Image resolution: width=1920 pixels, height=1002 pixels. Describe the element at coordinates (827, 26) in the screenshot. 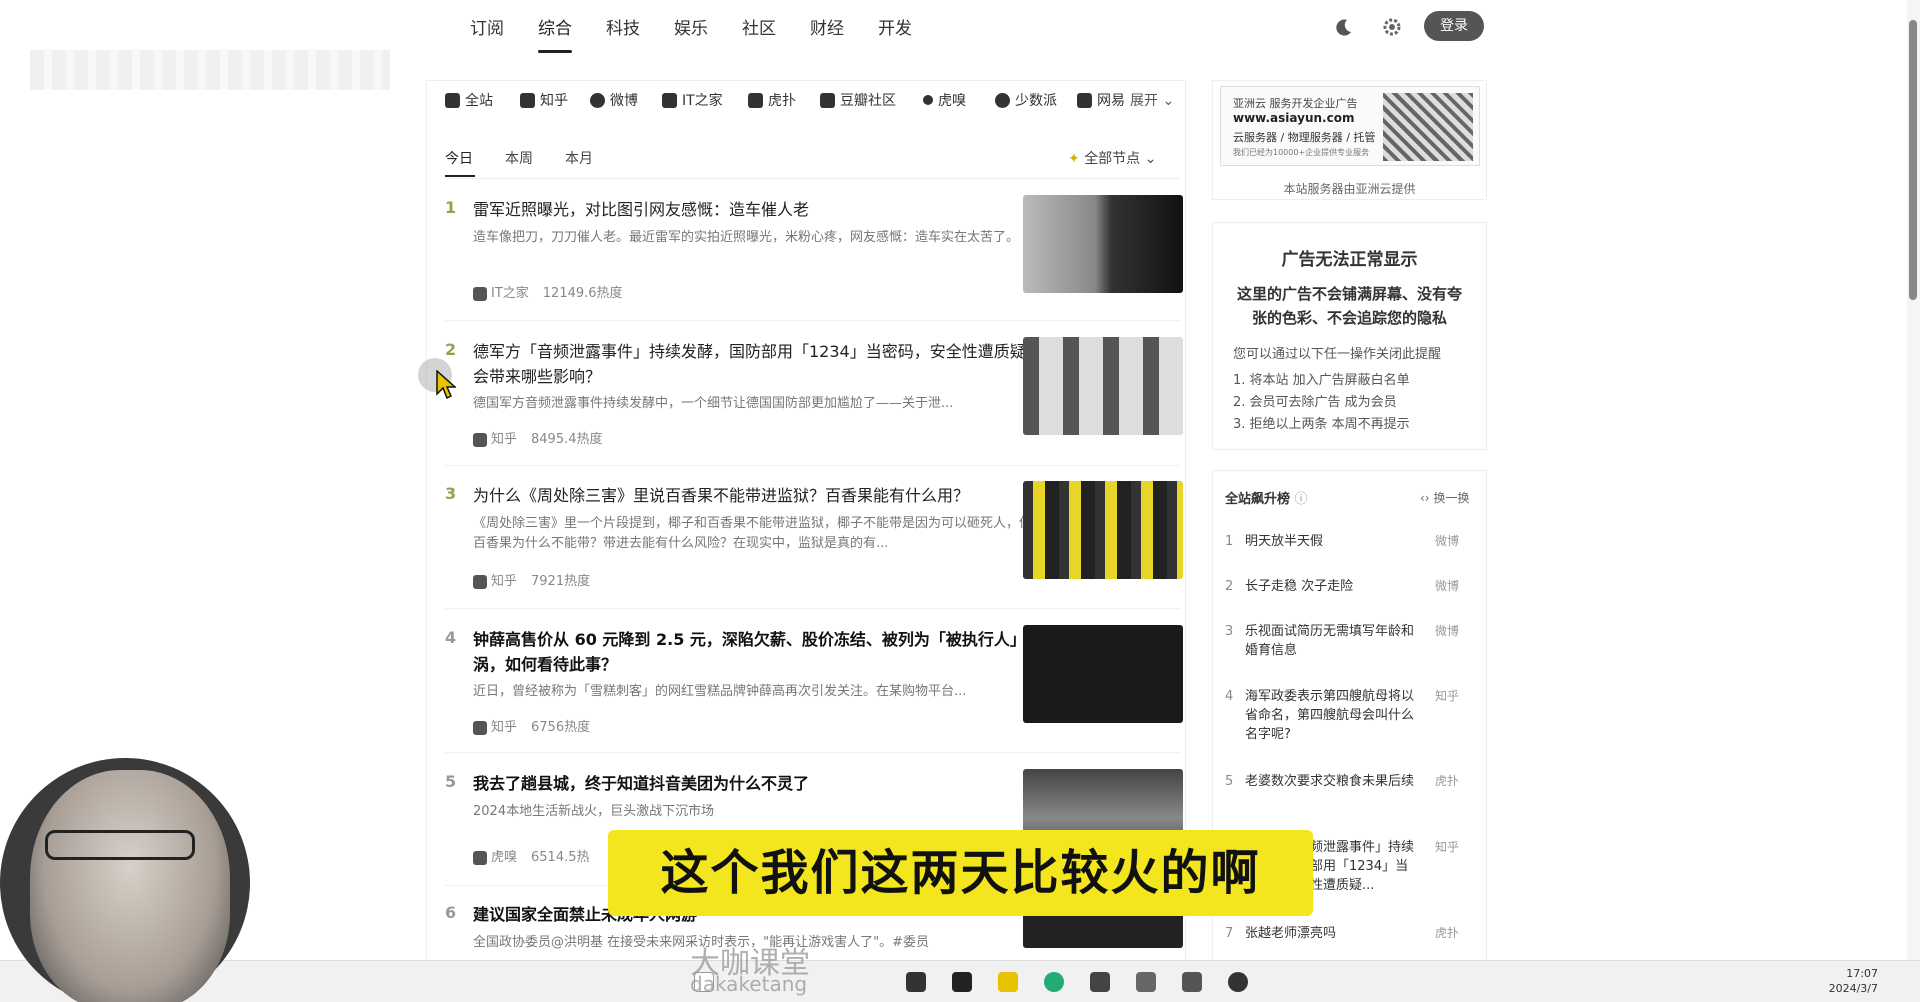

I see `tab-finance: 财经` at that location.